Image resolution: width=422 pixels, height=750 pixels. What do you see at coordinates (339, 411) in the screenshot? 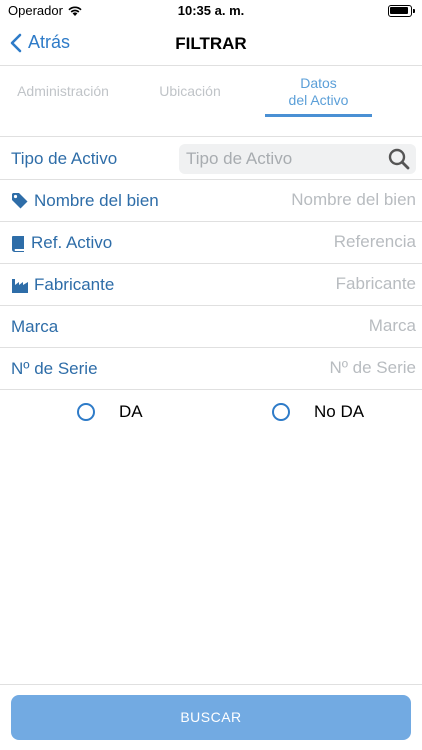
I see `radio-label-no-da: No DA` at bounding box center [339, 411].